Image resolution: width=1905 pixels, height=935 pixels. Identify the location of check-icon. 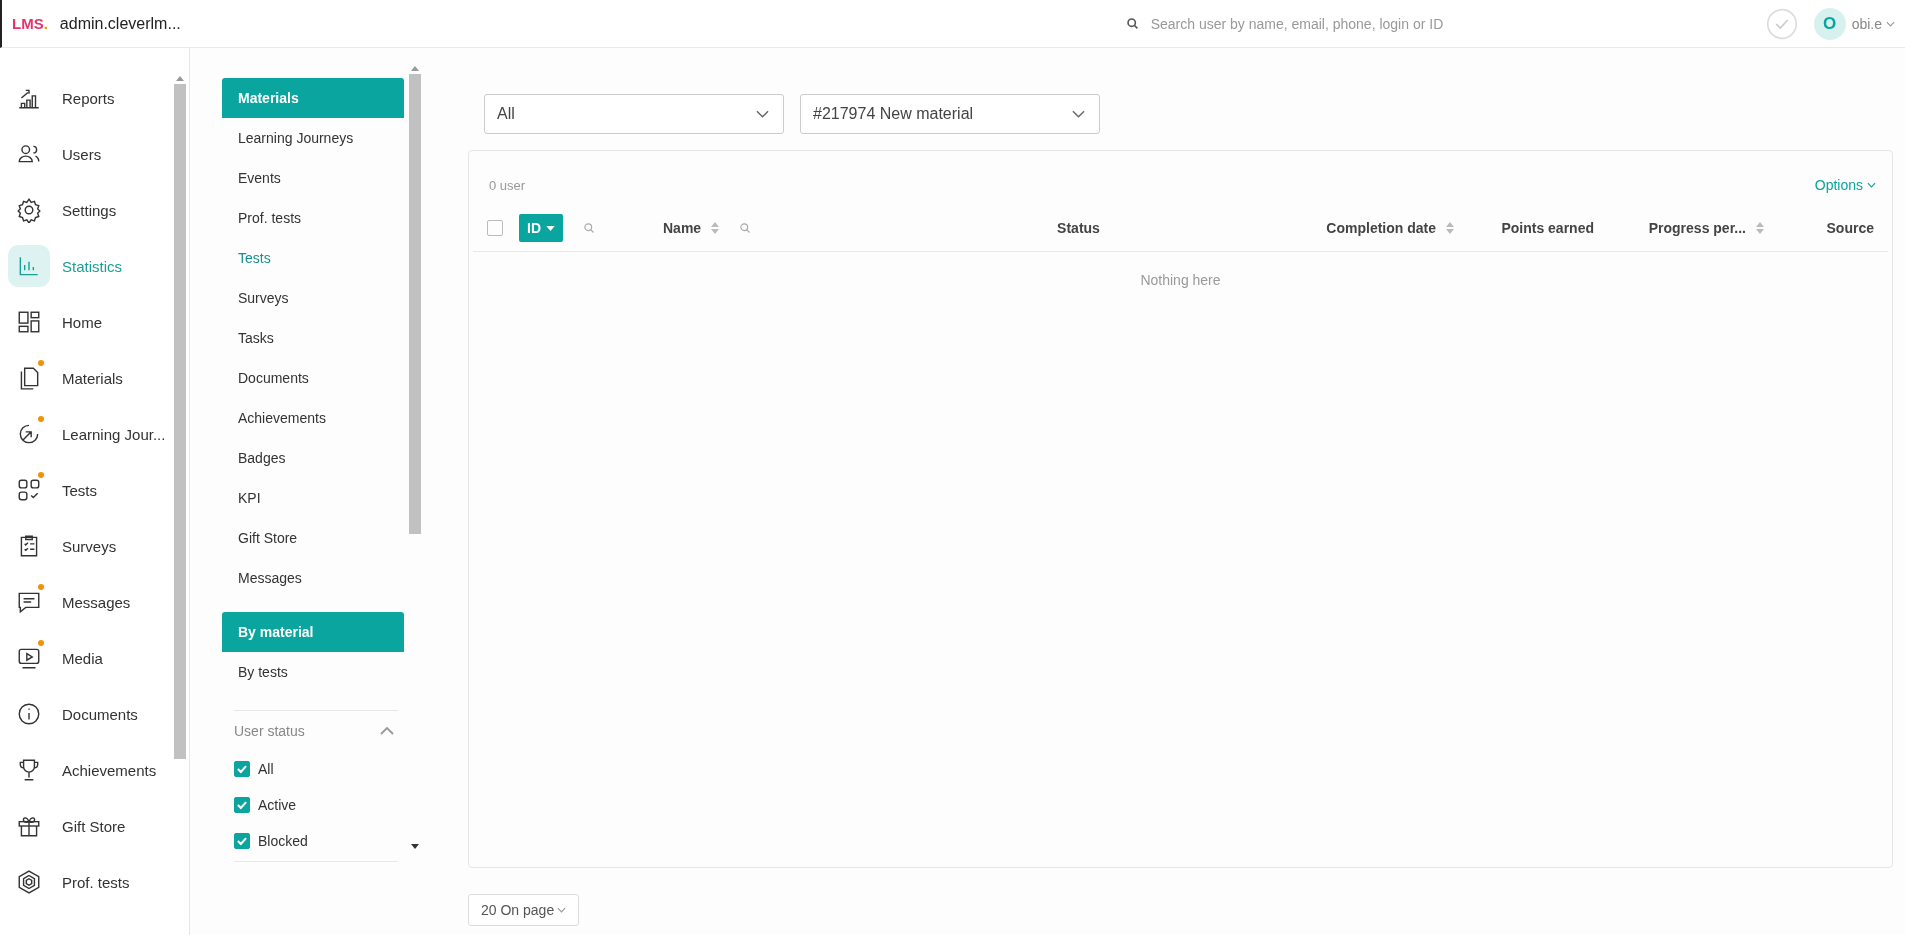
(1781, 23).